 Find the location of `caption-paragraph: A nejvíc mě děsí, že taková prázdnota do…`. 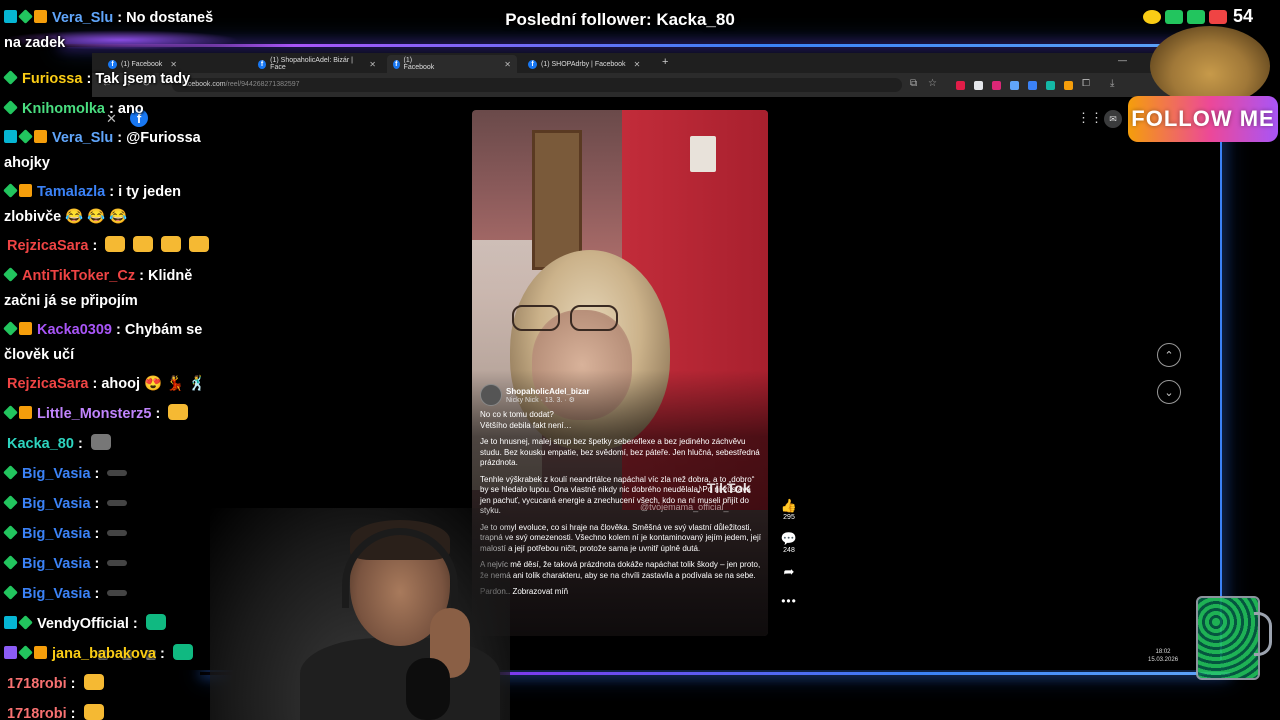

caption-paragraph: A nejvíc mě děsí, že taková prázdnota do… is located at coordinates (620, 570).